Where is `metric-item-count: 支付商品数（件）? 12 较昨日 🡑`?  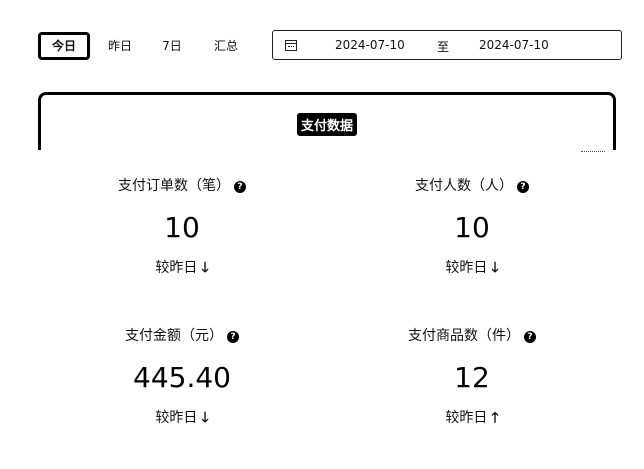
metric-item-count: 支付商品数（件）? 12 较昨日 🡑 is located at coordinates (472, 377).